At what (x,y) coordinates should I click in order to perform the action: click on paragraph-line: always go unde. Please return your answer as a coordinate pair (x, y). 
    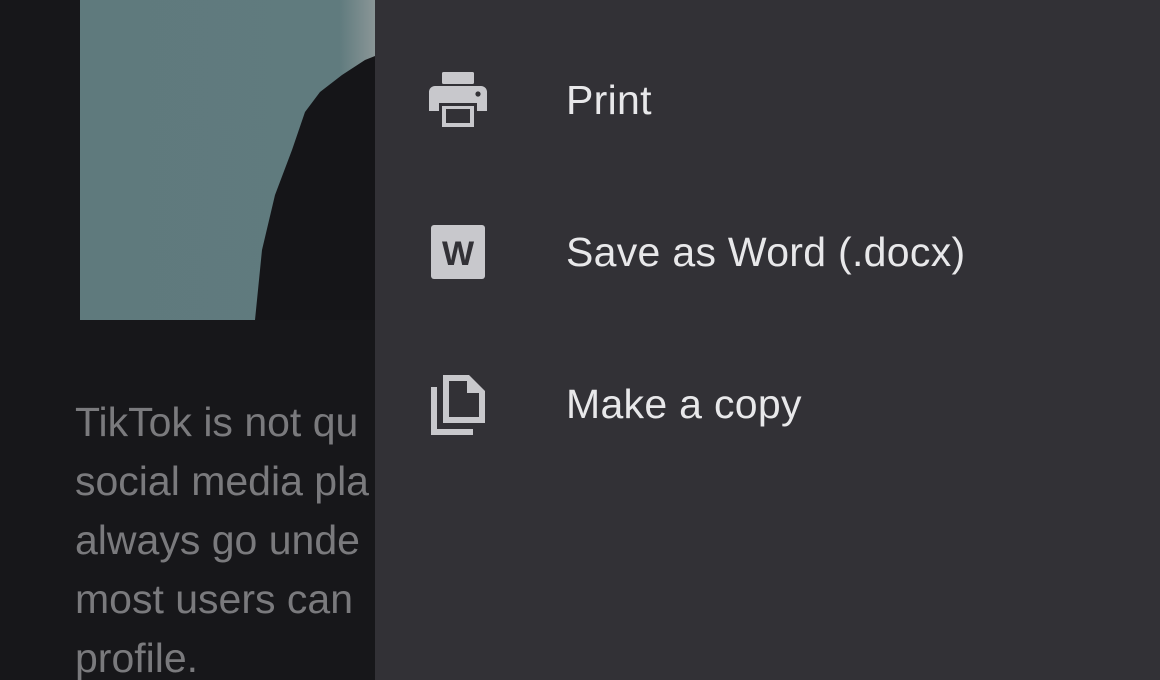
    Looking at the image, I should click on (217, 540).